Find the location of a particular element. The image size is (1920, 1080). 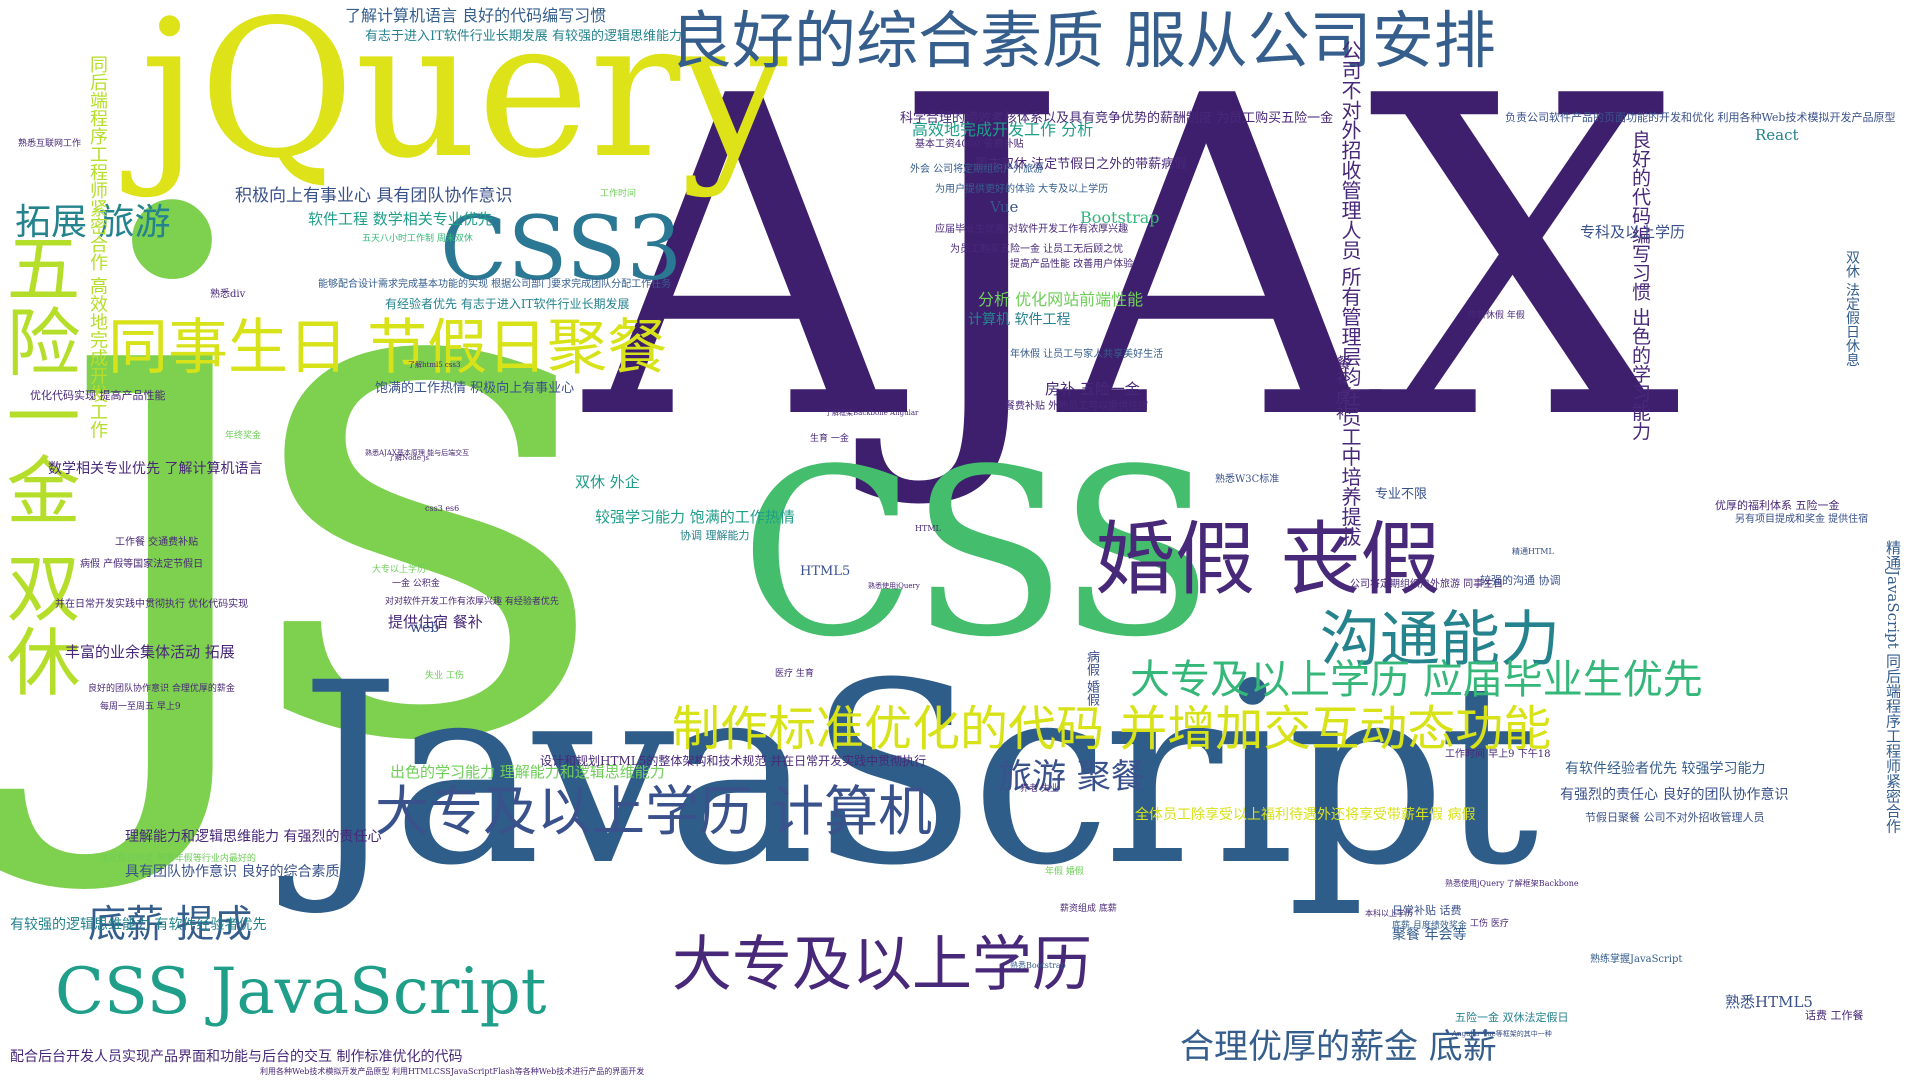

phrase-specialist: 专科及以上学历 is located at coordinates (1633, 232).